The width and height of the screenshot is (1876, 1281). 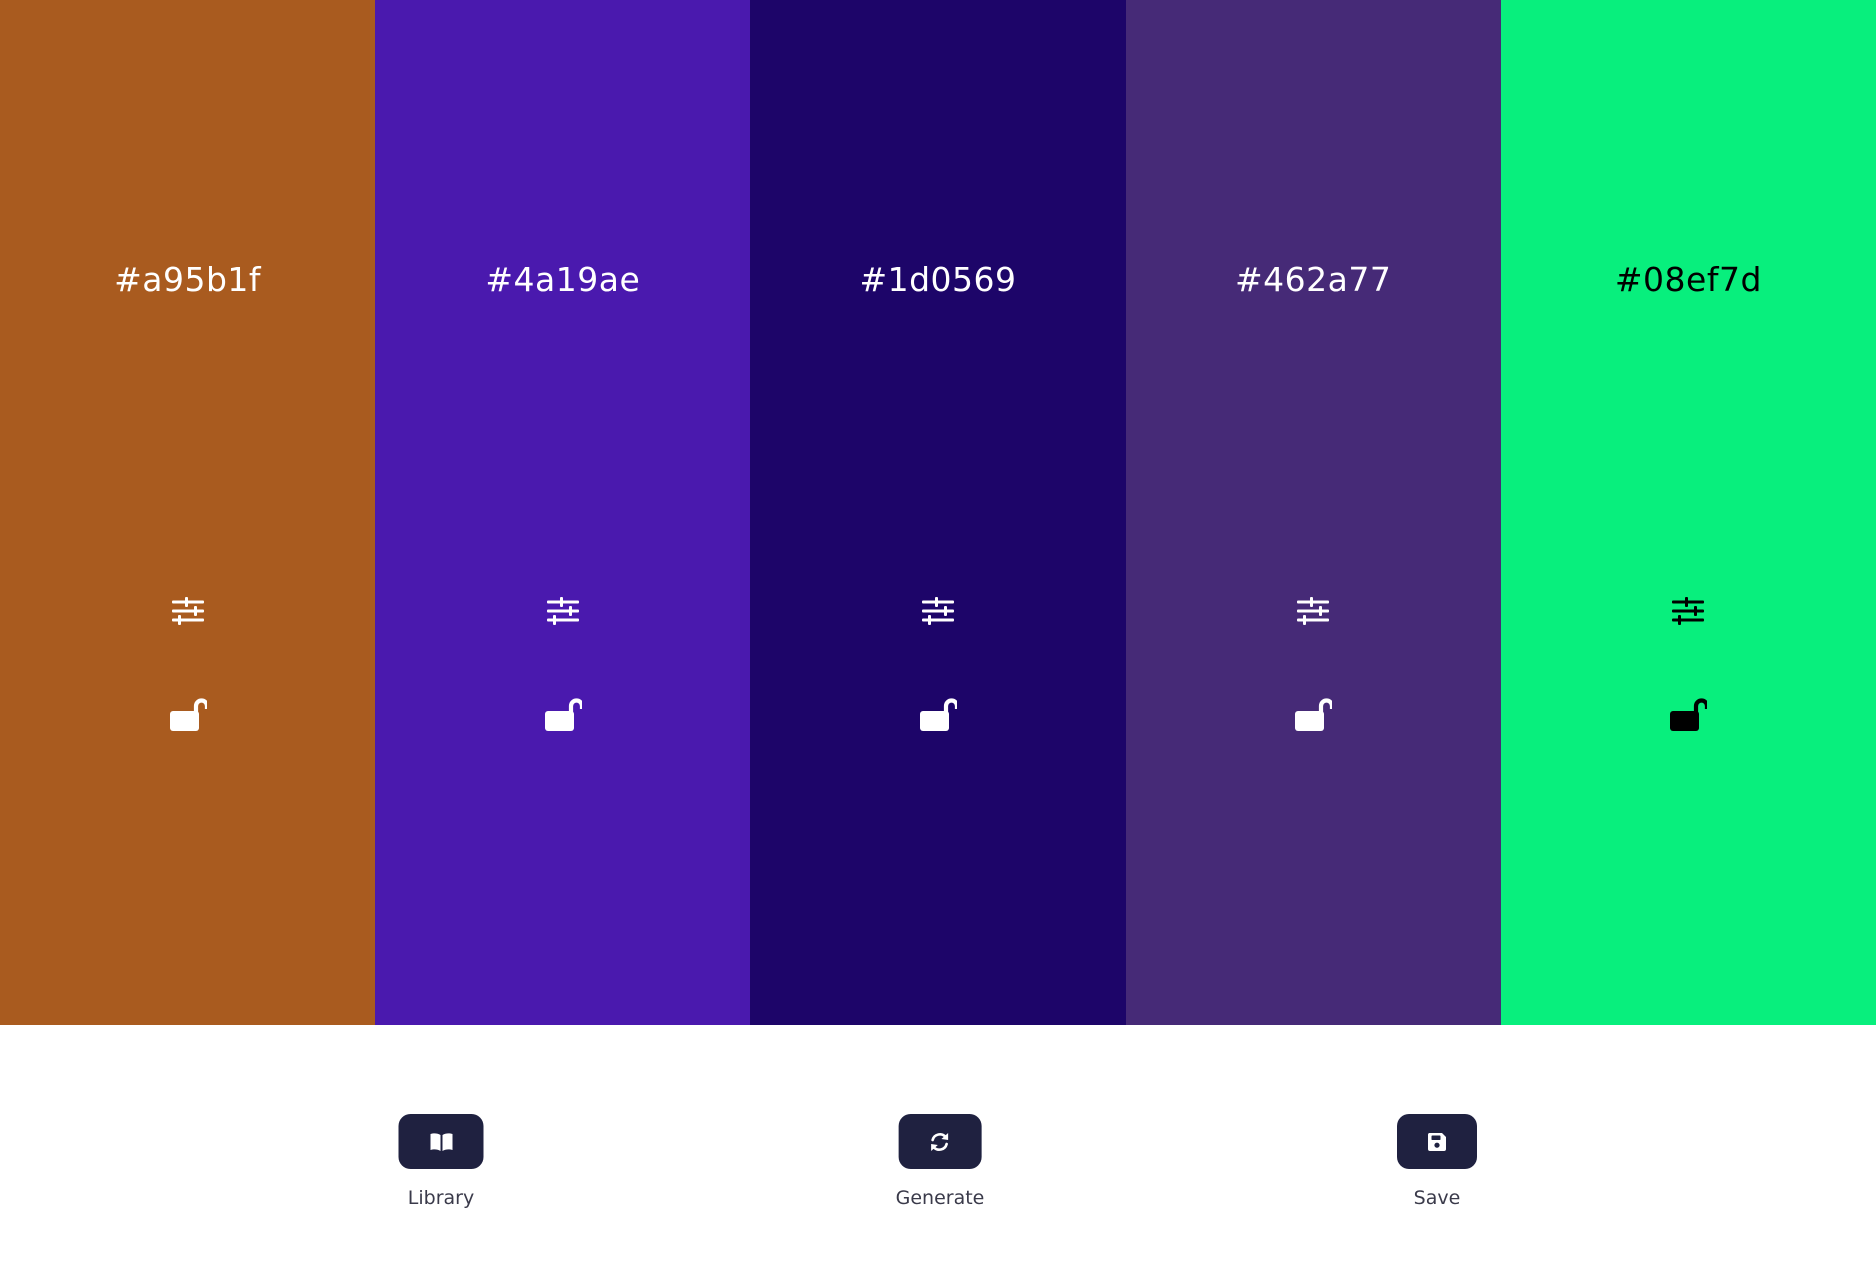 I want to click on generate-label: Generate, so click(x=940, y=1198).